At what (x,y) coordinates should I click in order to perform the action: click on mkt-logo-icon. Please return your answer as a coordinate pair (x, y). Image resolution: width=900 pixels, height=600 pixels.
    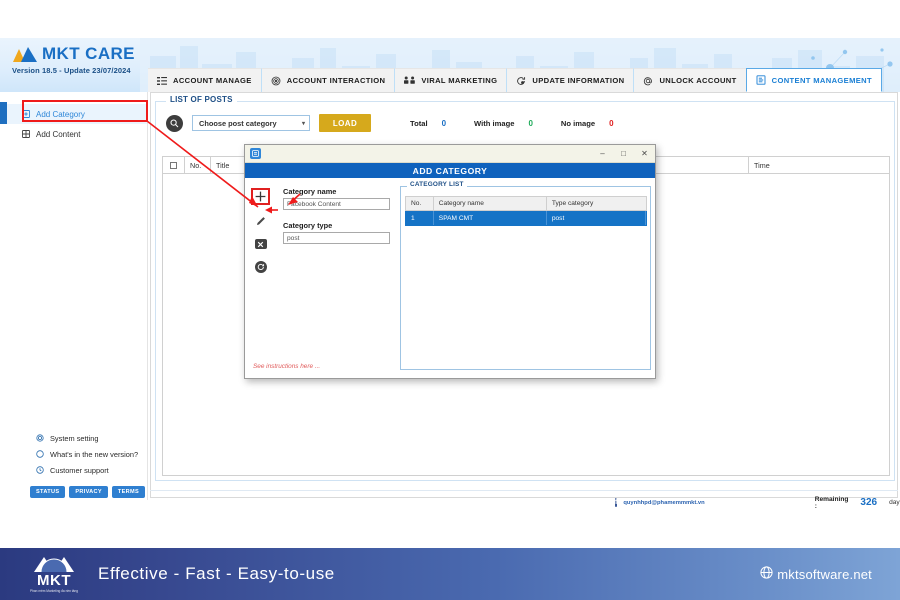
    Looking at the image, I should click on (54, 565).